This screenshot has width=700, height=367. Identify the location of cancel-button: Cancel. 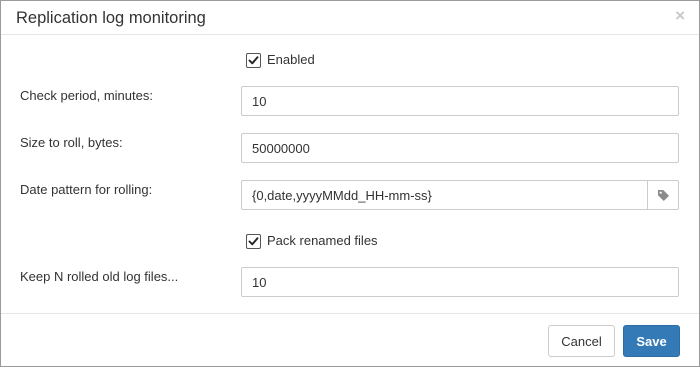
(581, 341).